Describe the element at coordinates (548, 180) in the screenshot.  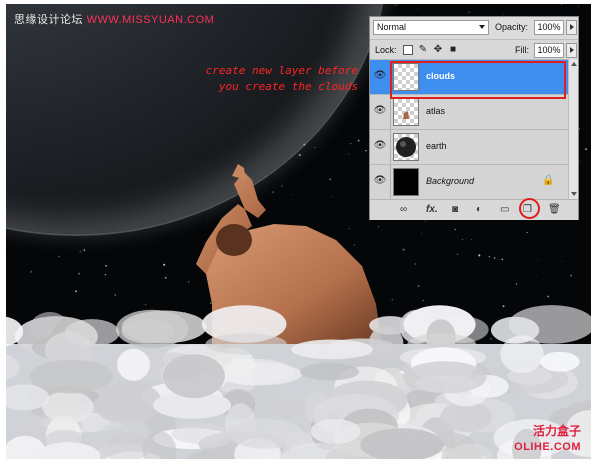
I see `lock-icon: 🔒` at that location.